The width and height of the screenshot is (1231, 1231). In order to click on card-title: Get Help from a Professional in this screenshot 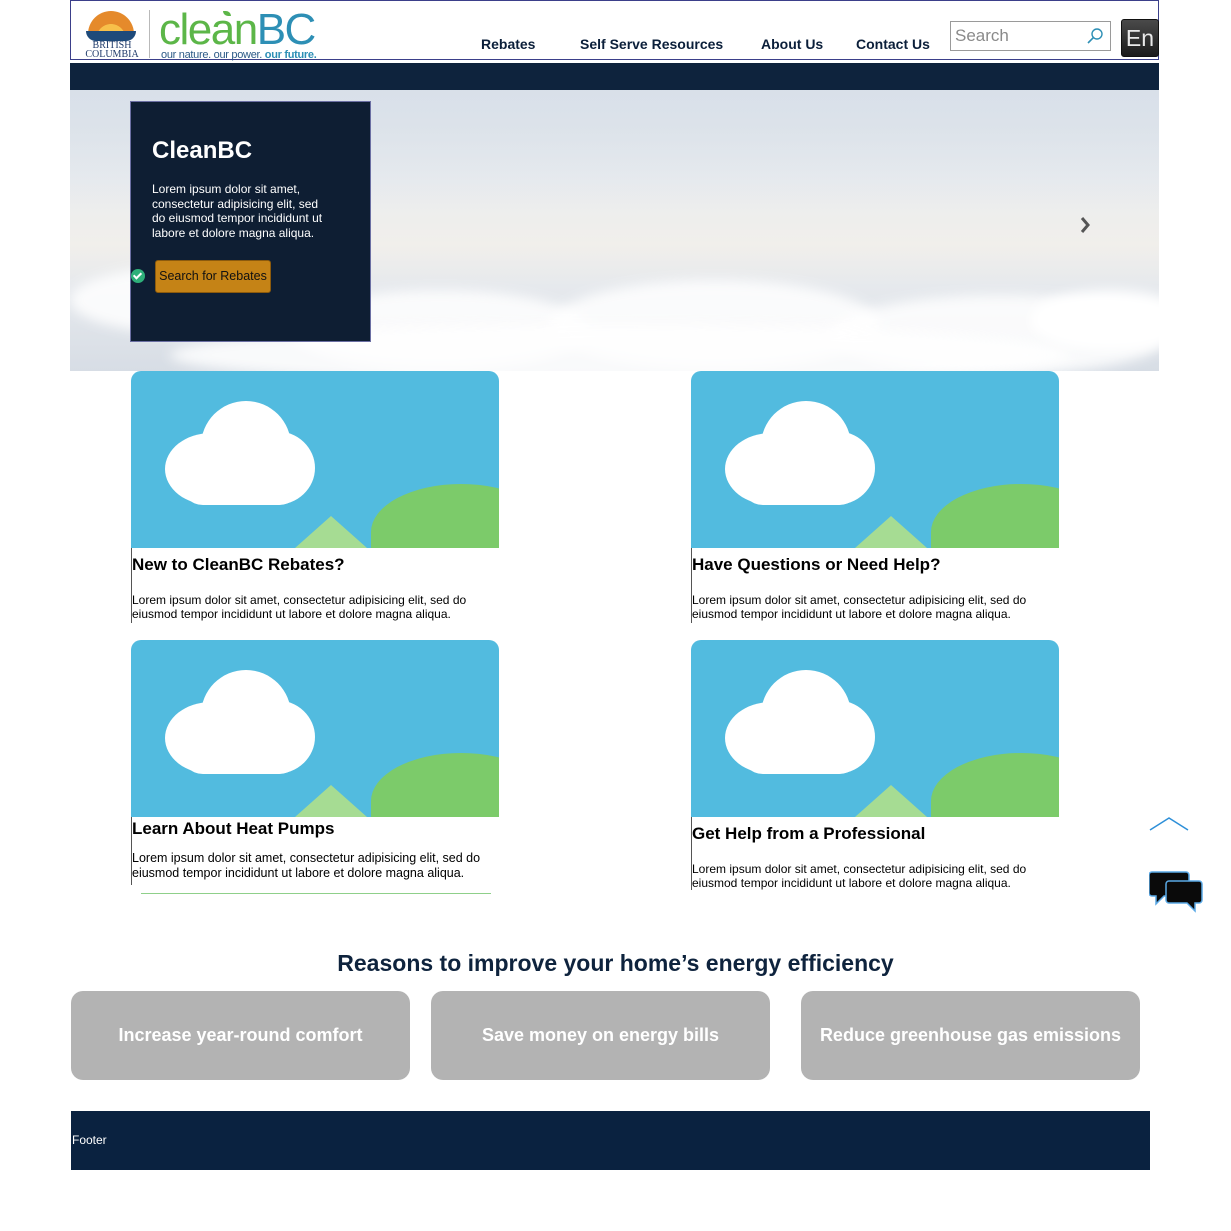, I will do `click(809, 833)`.